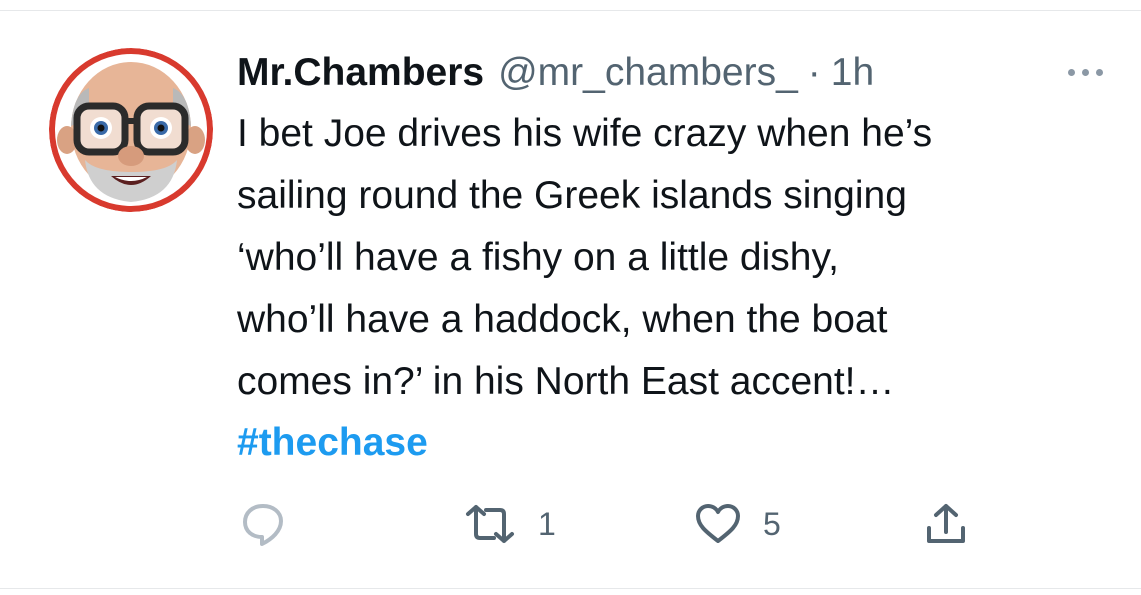 The width and height of the screenshot is (1141, 595). Describe the element at coordinates (852, 73) in the screenshot. I see `timestamp: 1h` at that location.